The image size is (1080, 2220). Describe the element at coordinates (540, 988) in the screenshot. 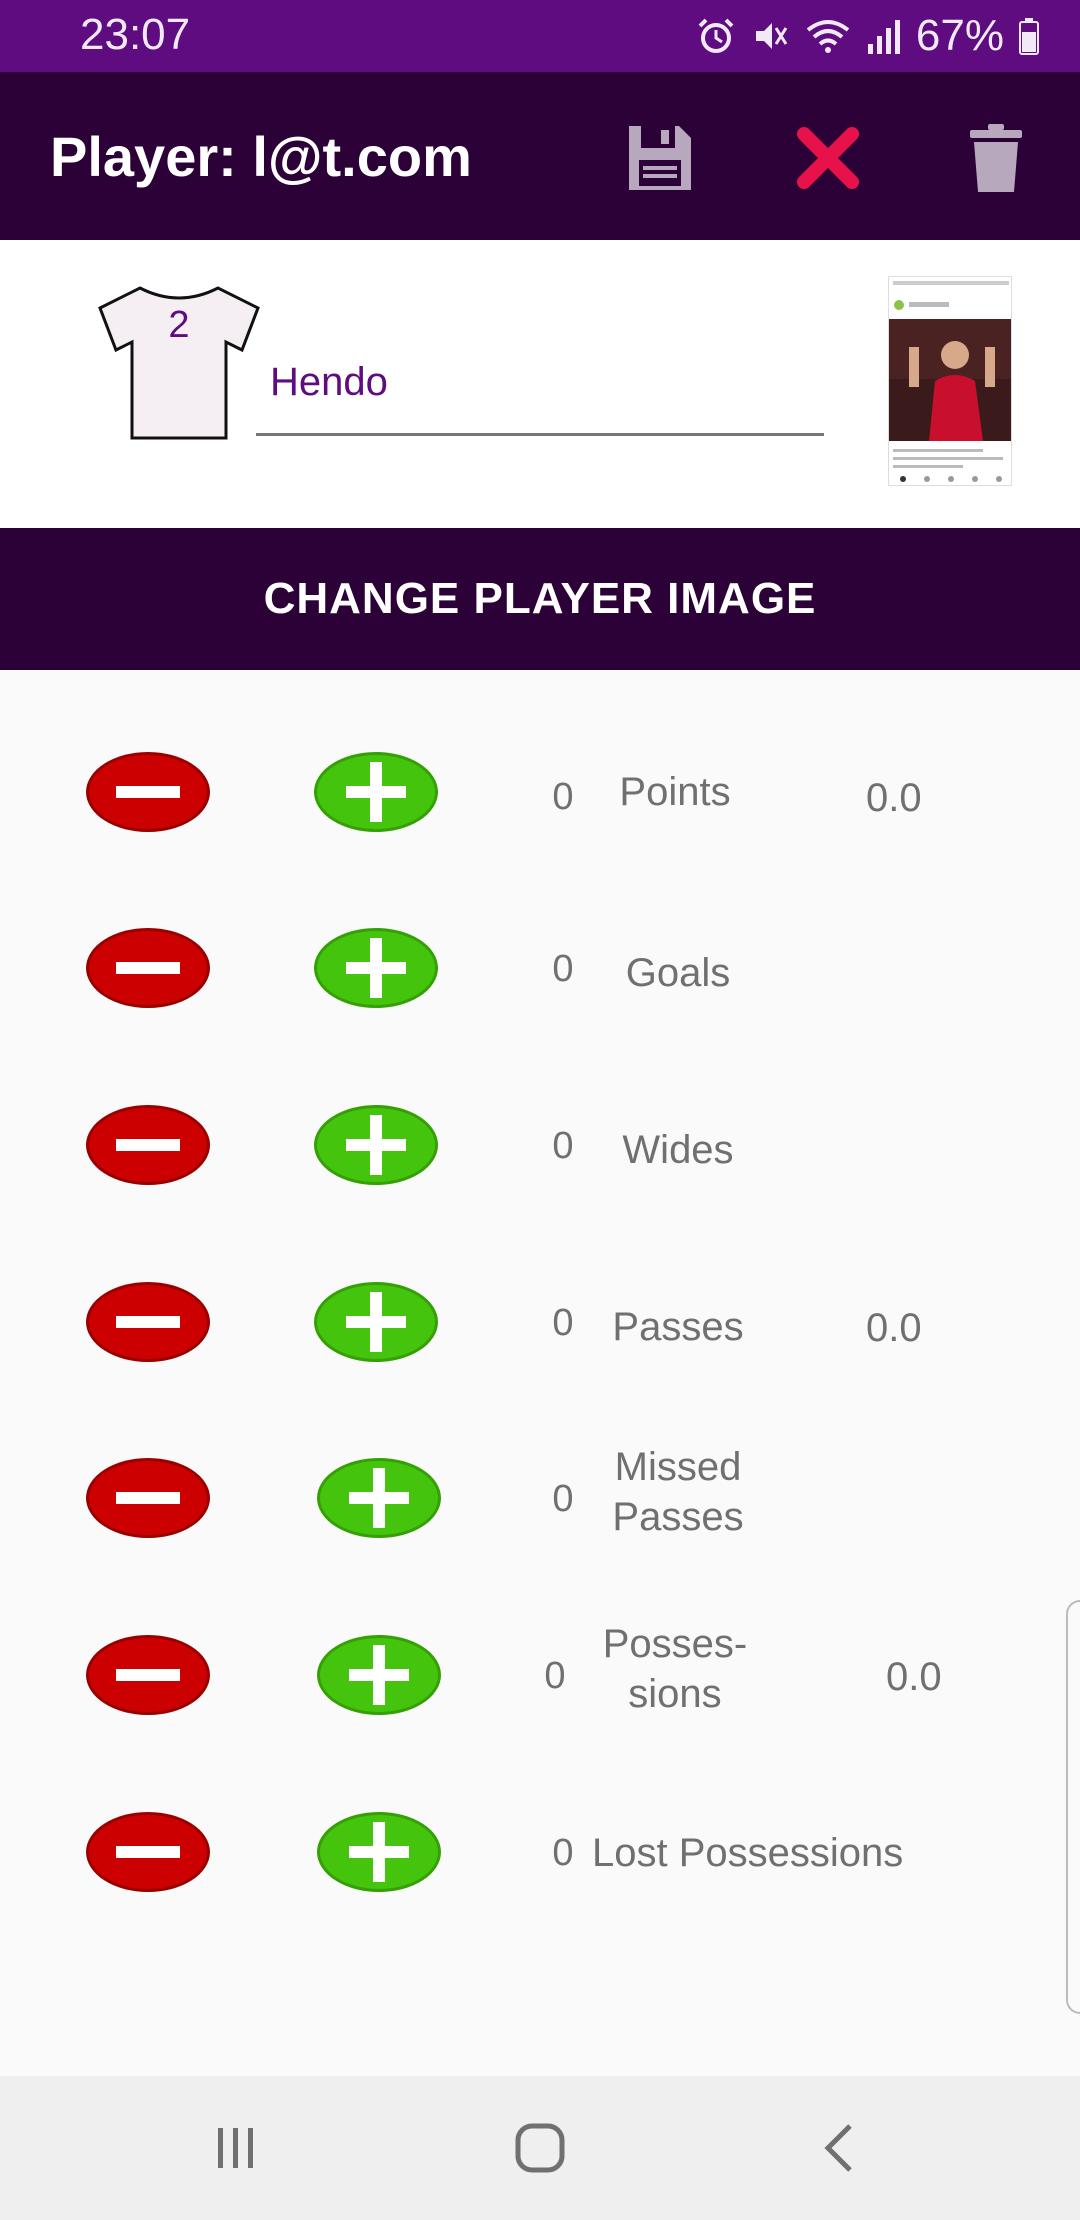

I see `stat-row-goals: 0 Goals` at that location.